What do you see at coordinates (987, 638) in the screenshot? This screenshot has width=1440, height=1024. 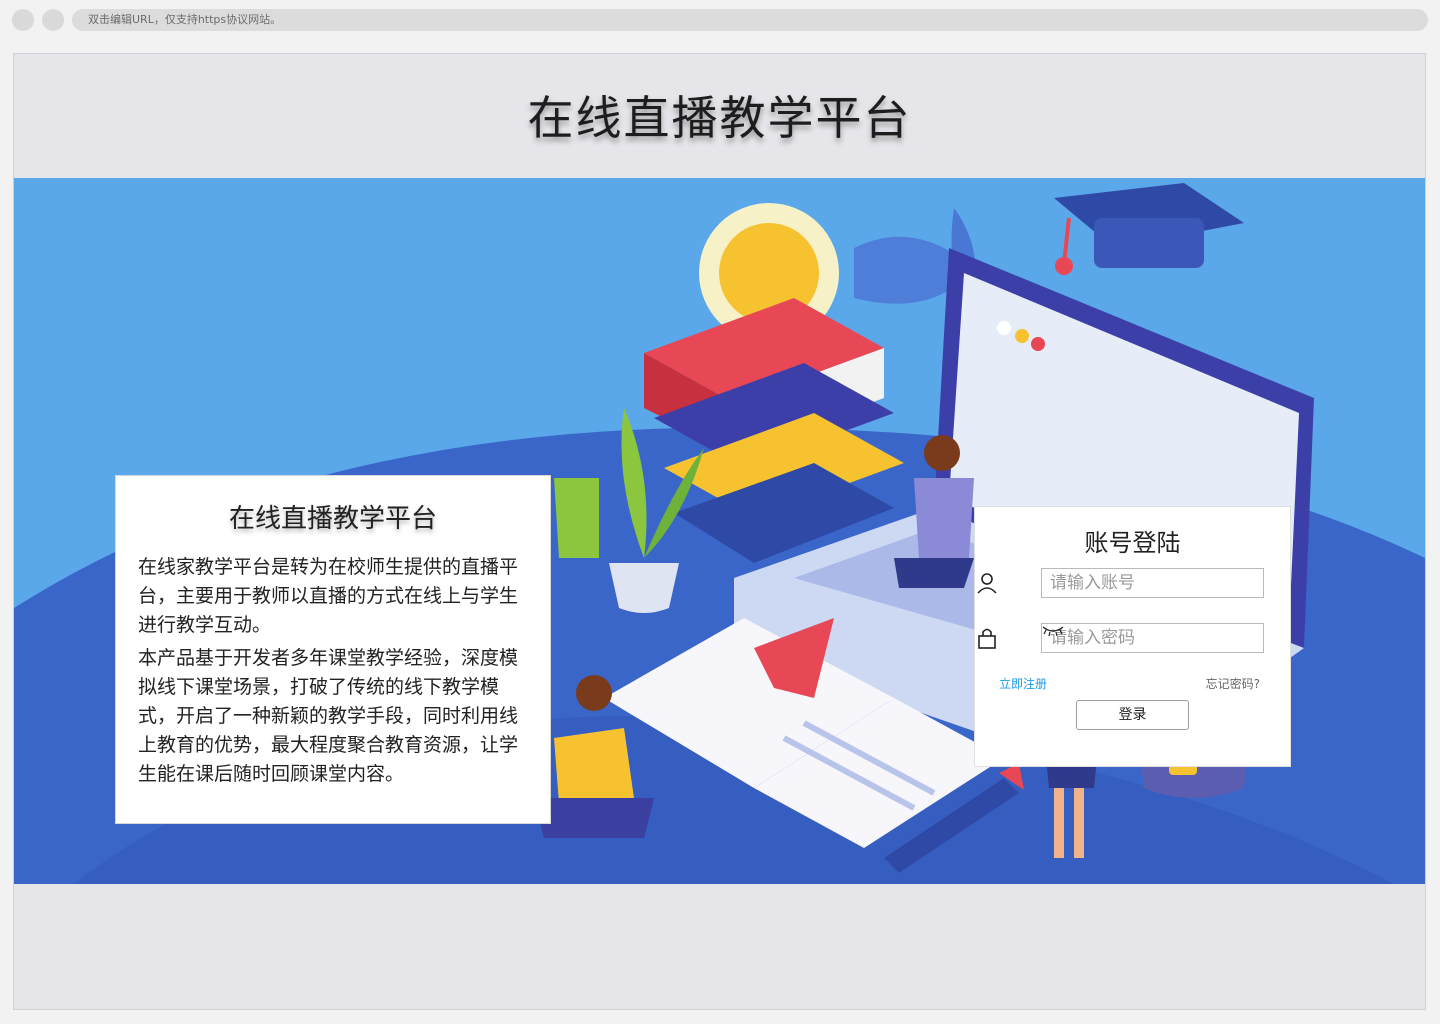 I see `lock-icon` at bounding box center [987, 638].